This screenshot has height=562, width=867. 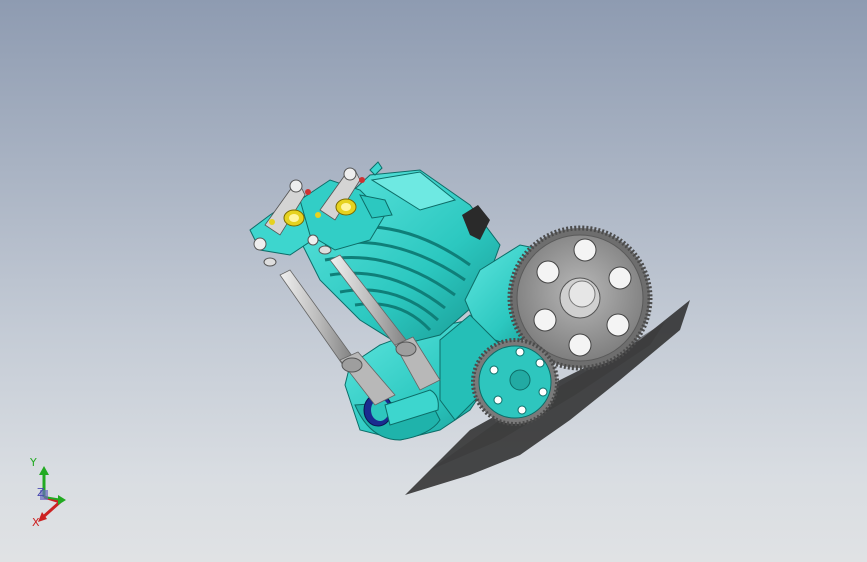 What do you see at coordinates (36, 522) in the screenshot?
I see `x-axis-label: X` at bounding box center [36, 522].